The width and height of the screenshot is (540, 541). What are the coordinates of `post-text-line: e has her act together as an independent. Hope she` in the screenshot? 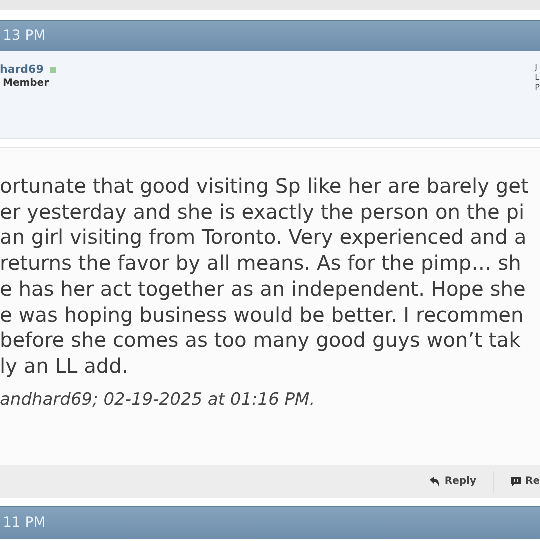 It's located at (263, 289).